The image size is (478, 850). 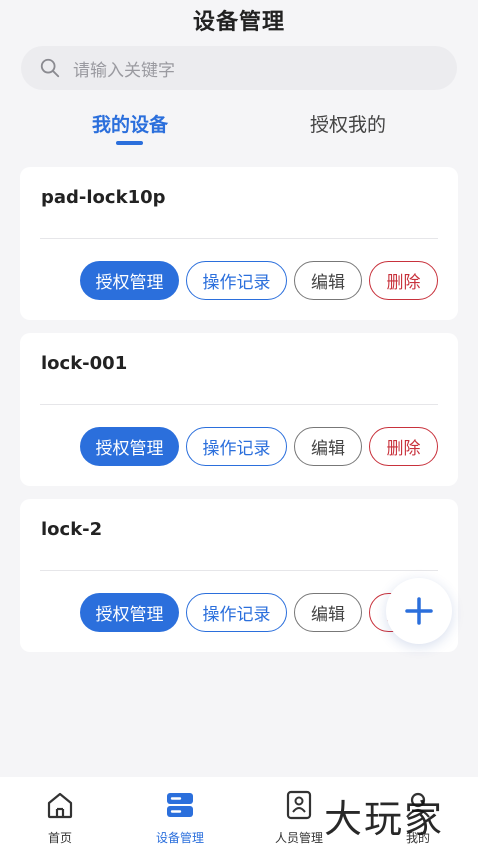 I want to click on search-input: 请输入关键字, so click(x=124, y=68).